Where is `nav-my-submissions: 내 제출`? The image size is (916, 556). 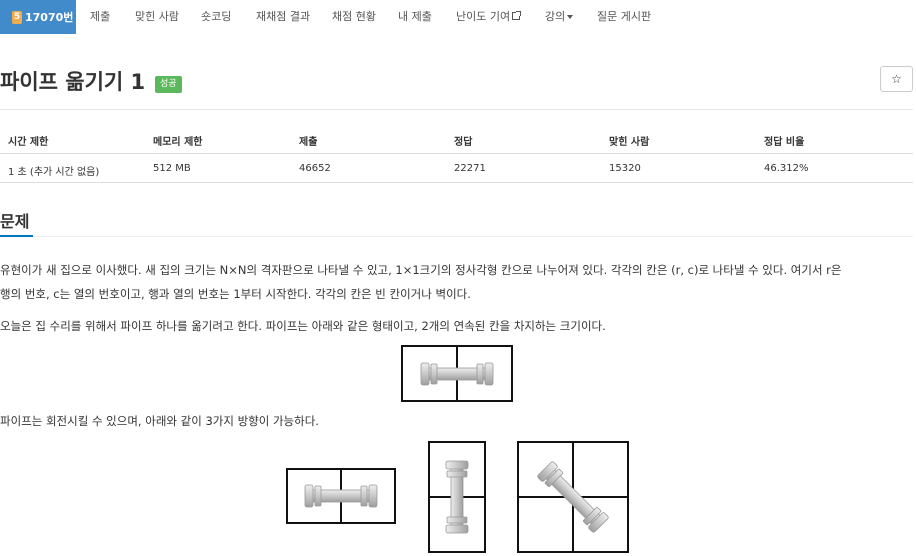 nav-my-submissions: 내 제출 is located at coordinates (415, 17).